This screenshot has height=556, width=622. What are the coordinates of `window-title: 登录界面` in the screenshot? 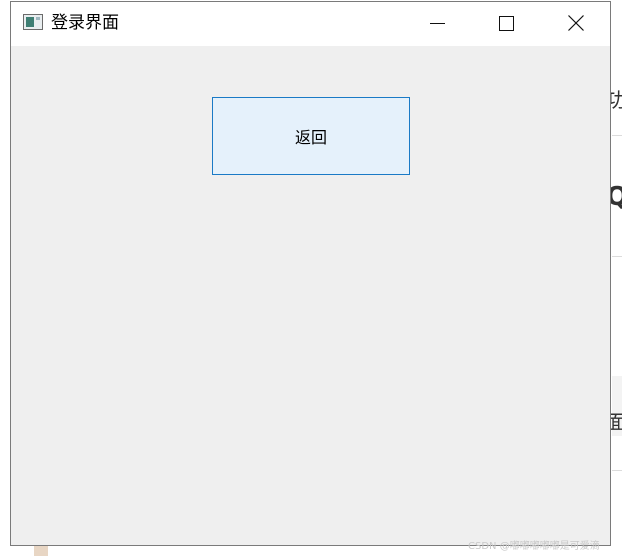 It's located at (85, 23).